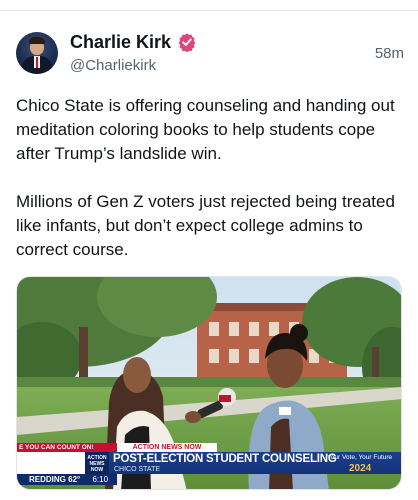 This screenshot has height=500, width=418. Describe the element at coordinates (67, 447) in the screenshot. I see `banner-red-text: E YOU CAN COUNT ON!` at that location.